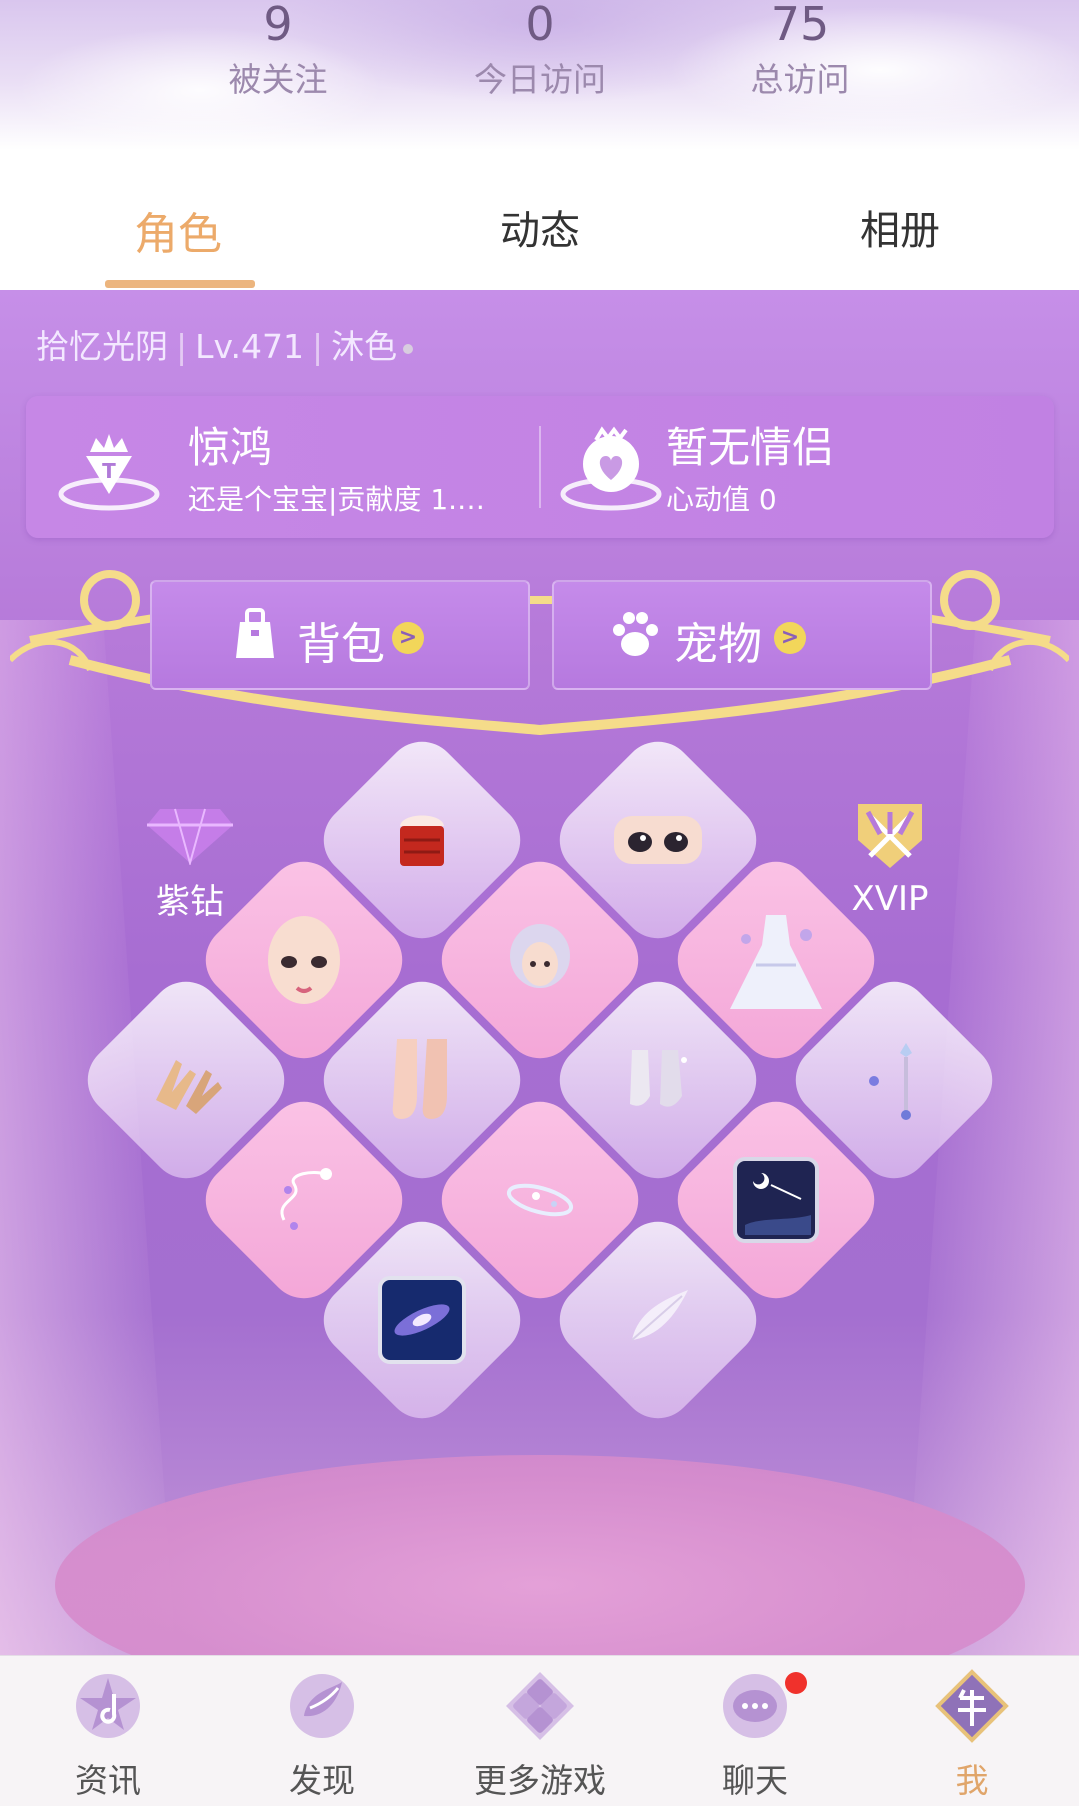 The image size is (1079, 1806). Describe the element at coordinates (178, 230) in the screenshot. I see `tab-role: 角色` at that location.